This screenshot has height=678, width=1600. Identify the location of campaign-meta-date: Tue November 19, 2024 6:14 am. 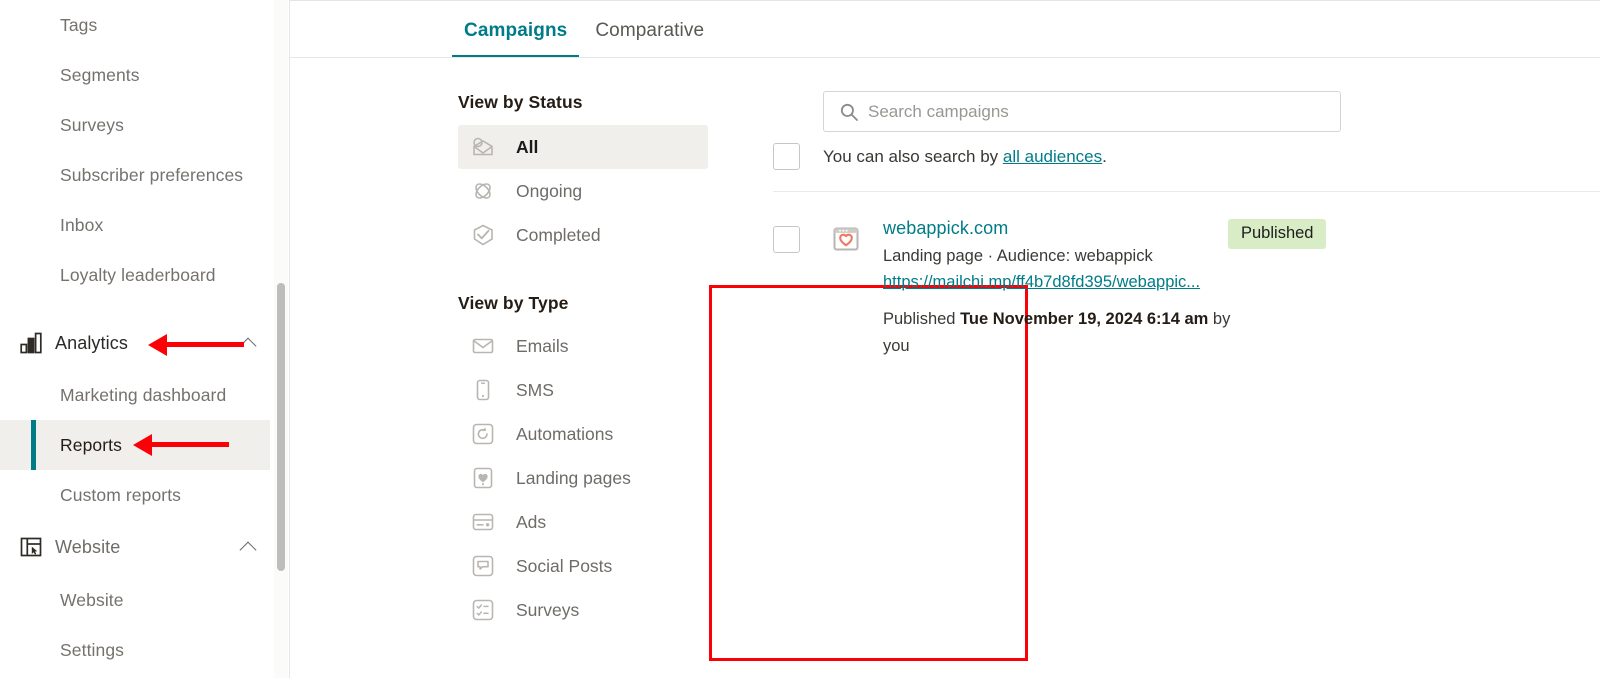
(1084, 319).